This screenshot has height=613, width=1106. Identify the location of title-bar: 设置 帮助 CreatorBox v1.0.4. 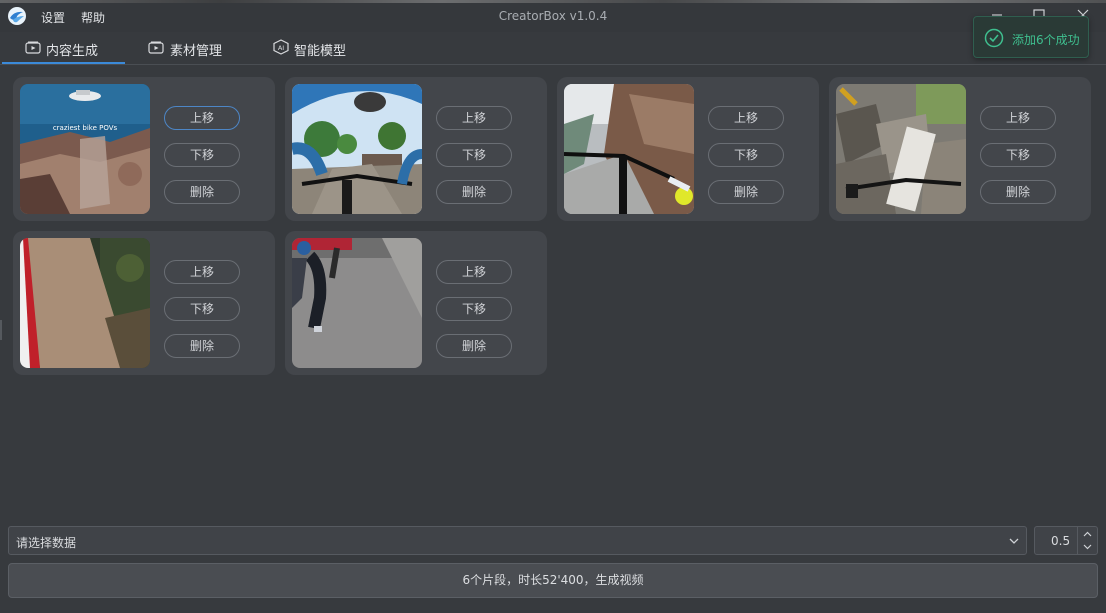
(553, 16).